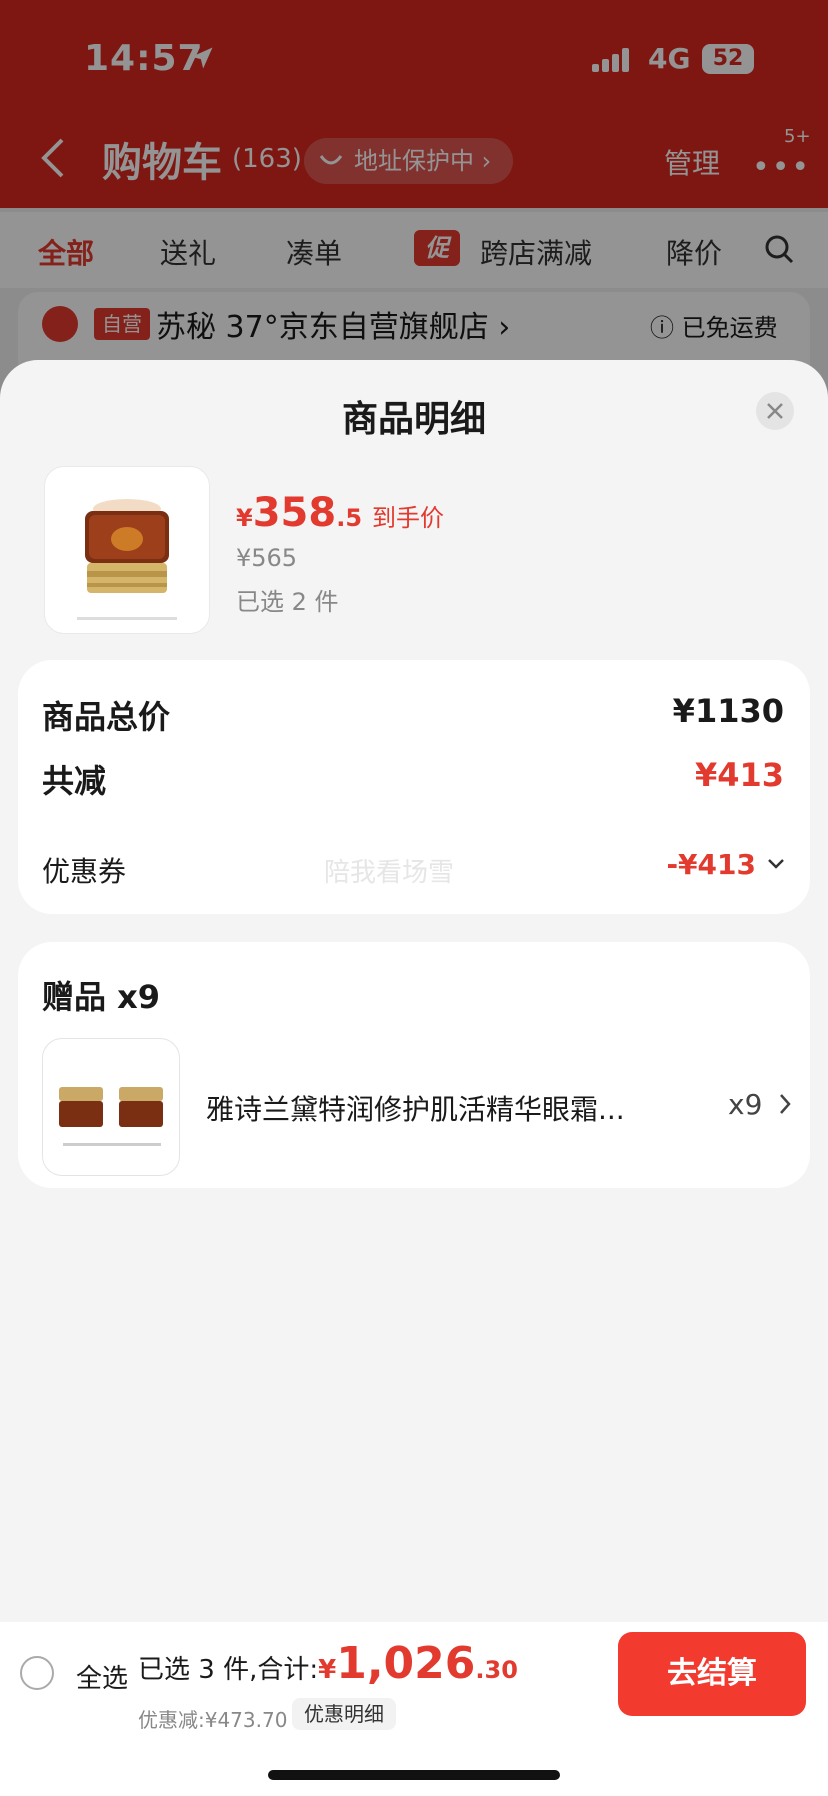 This screenshot has width=828, height=1796. What do you see at coordinates (728, 711) in the screenshot?
I see `total-price-value: ¥1130` at bounding box center [728, 711].